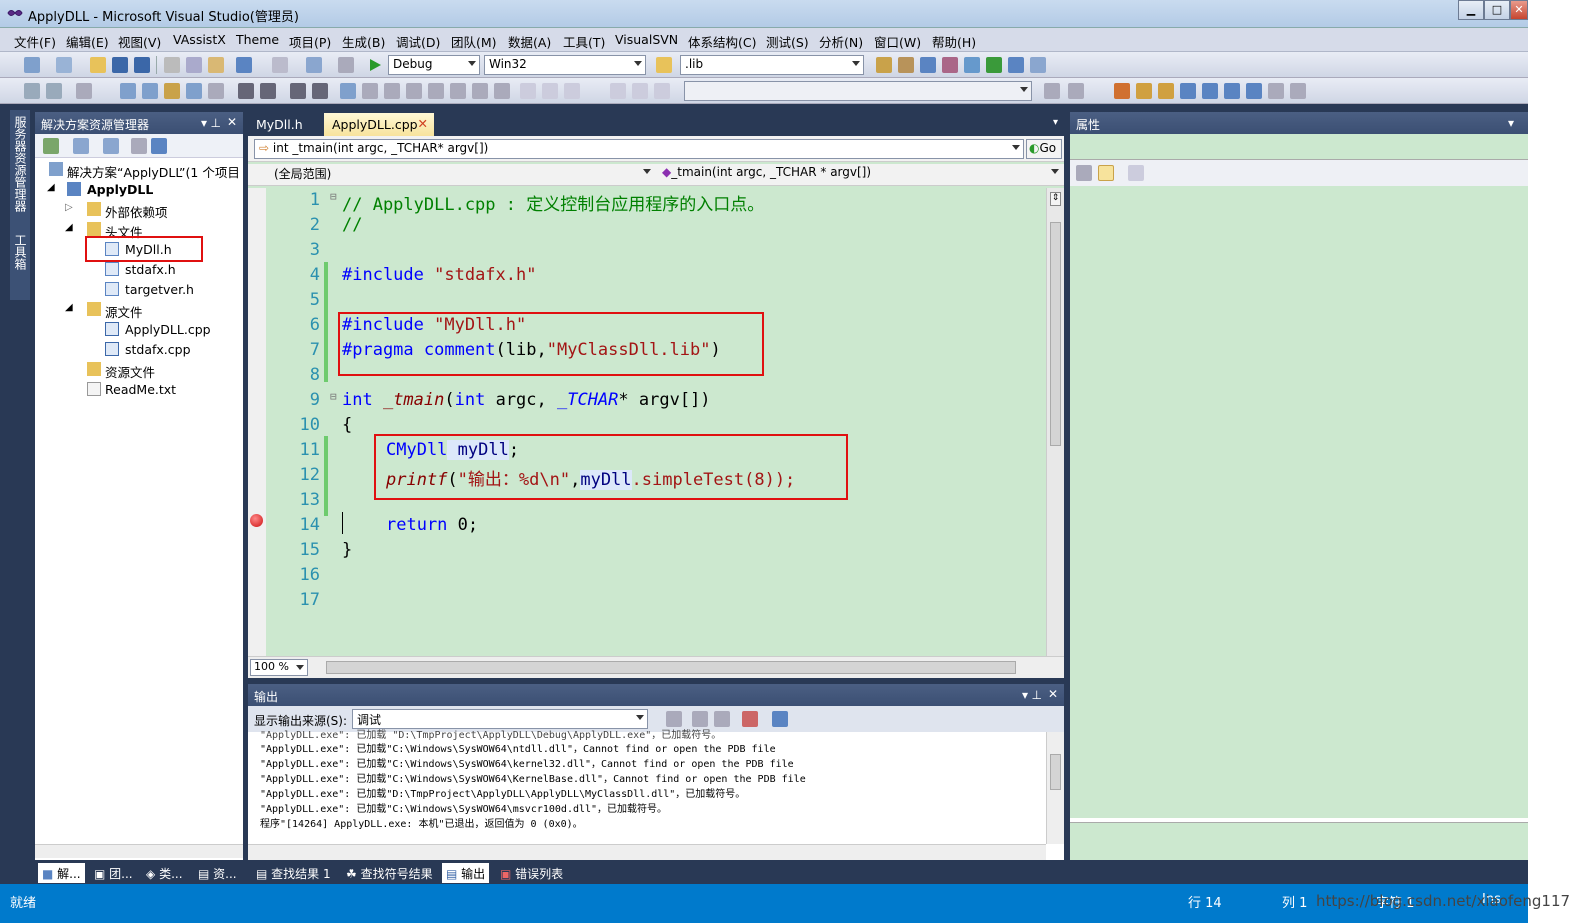 Image resolution: width=1571 pixels, height=923 pixels. I want to click on find-icon, so click(1188, 91).